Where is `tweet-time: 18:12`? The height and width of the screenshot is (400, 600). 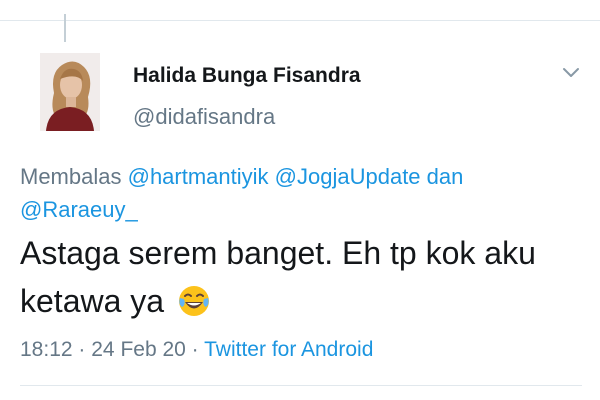
tweet-time: 18:12 is located at coordinates (46, 349).